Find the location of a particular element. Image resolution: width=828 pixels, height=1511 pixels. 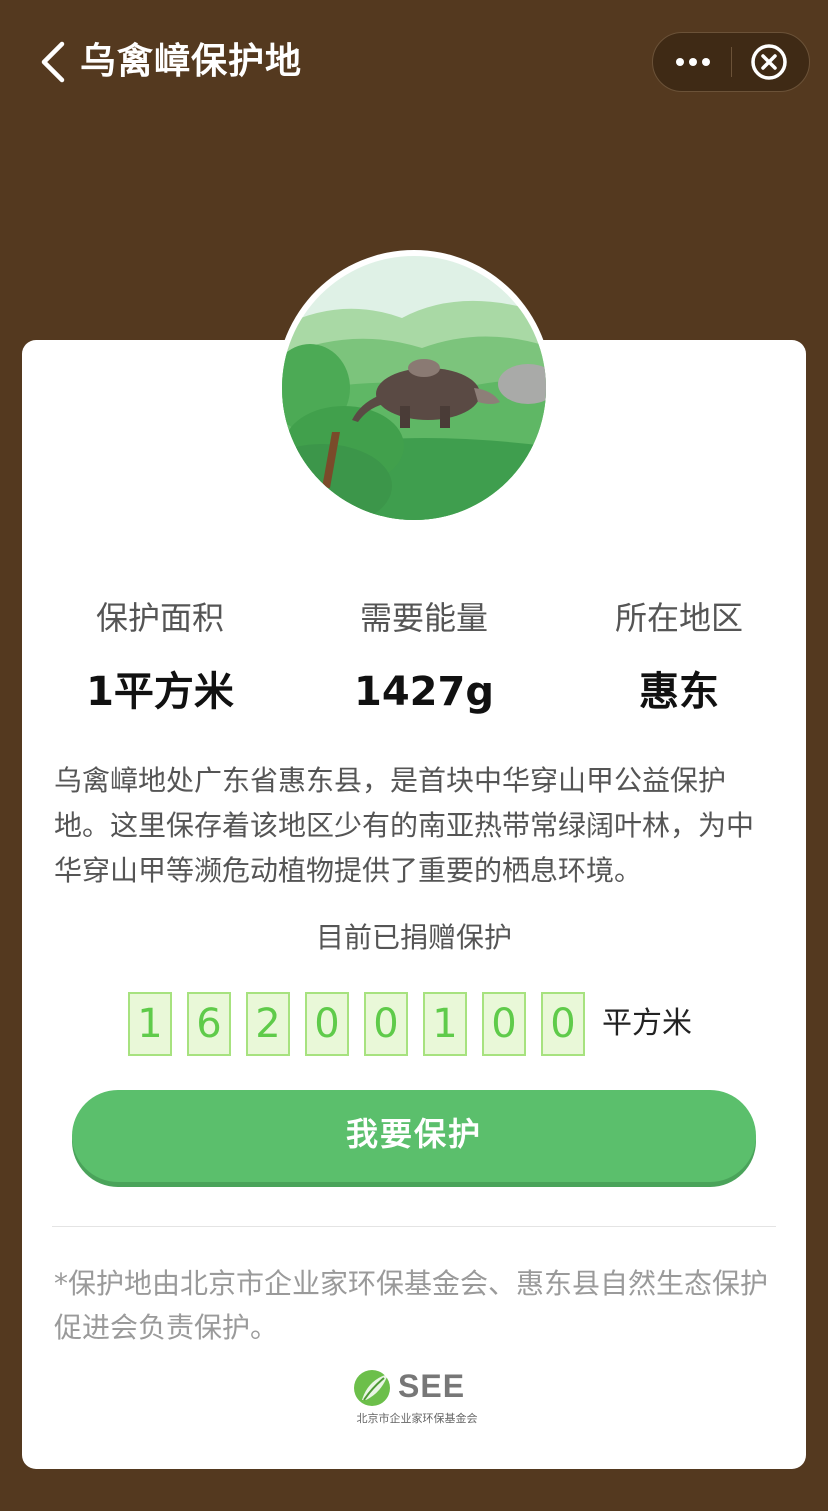

footer-note: *保护地由北京市企业家环保基金会、惠东县自然生态保护促进会负责保护。 is located at coordinates (411, 1305).